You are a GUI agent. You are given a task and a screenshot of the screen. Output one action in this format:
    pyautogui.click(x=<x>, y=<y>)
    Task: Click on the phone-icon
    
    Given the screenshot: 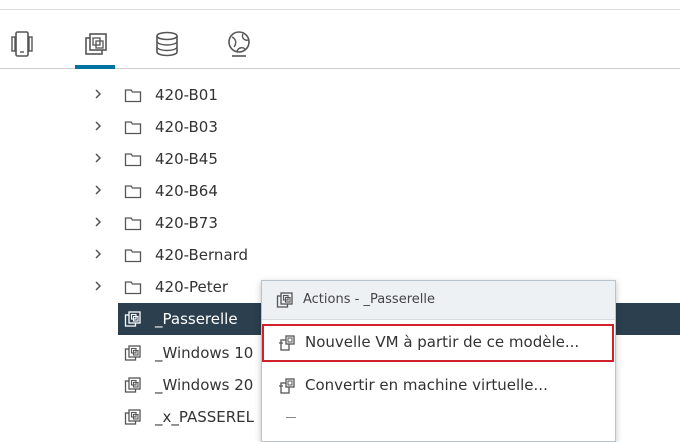 What is the action you would take?
    pyautogui.click(x=22, y=44)
    